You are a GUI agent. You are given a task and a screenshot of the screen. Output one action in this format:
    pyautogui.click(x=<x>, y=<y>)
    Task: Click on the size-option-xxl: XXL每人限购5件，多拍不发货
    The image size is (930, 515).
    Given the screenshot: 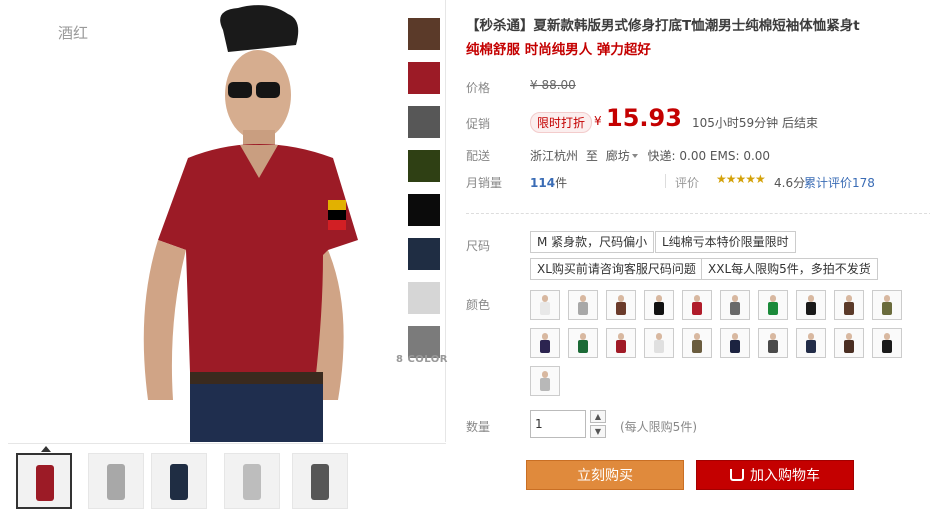 What is the action you would take?
    pyautogui.click(x=789, y=269)
    